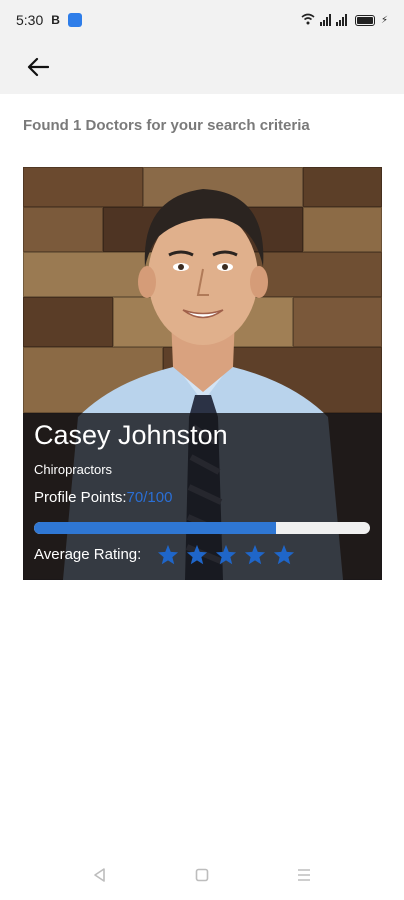 Image resolution: width=404 pixels, height=900 pixels. Describe the element at coordinates (384, 20) in the screenshot. I see `charging-icon: ⚡` at that location.